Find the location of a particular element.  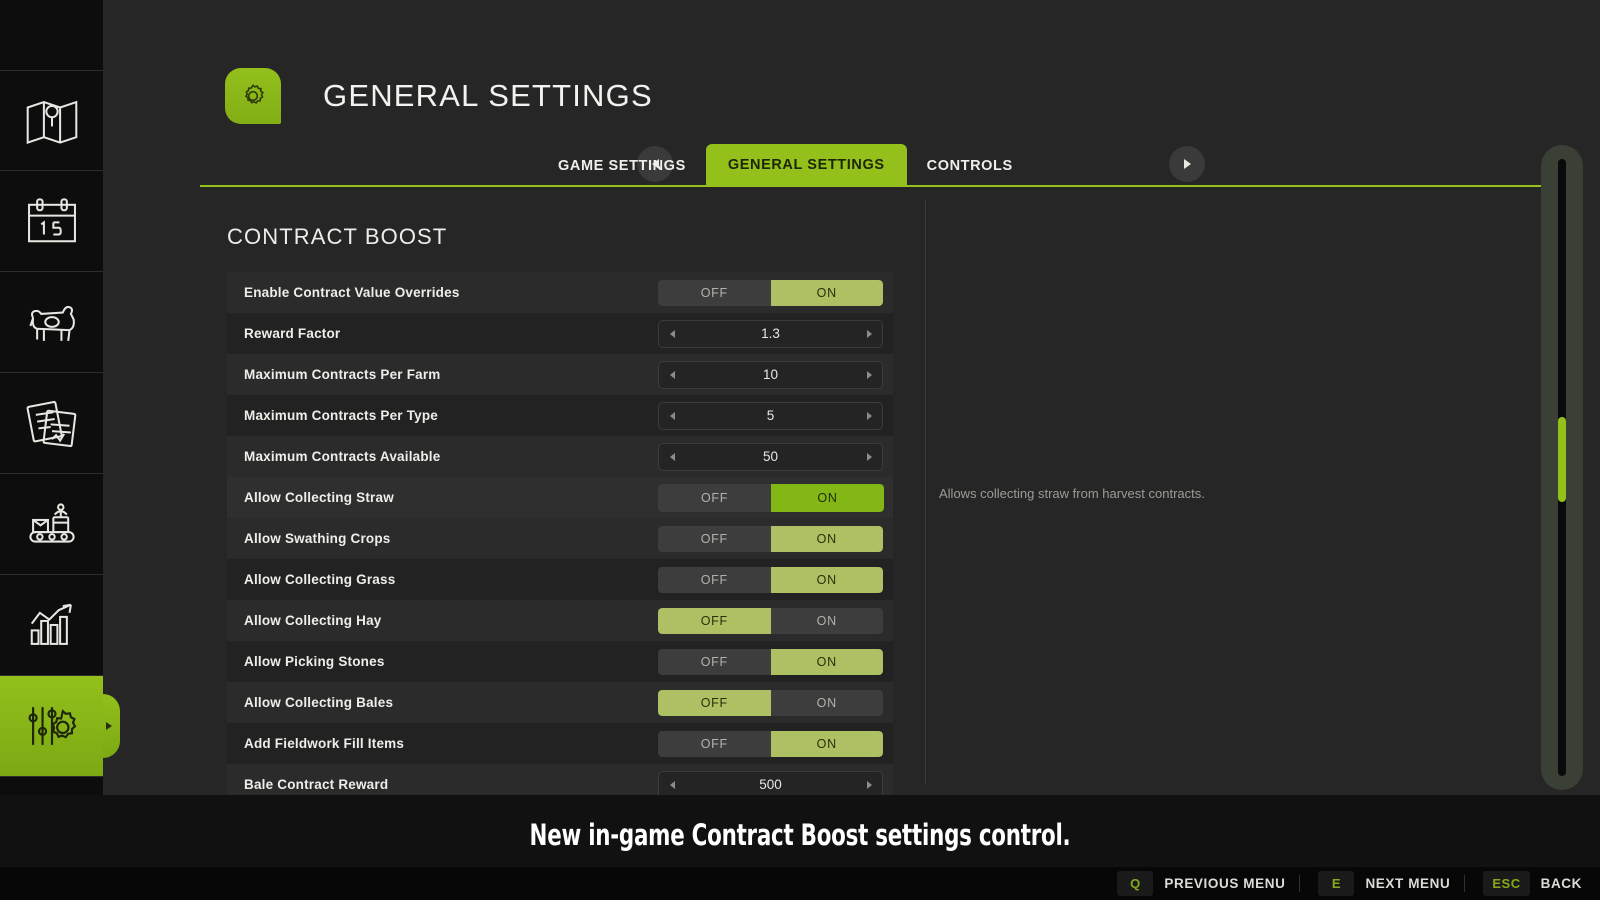

key-hint-previous-menu: Q PREVIOUS MENU is located at coordinates (1201, 883).